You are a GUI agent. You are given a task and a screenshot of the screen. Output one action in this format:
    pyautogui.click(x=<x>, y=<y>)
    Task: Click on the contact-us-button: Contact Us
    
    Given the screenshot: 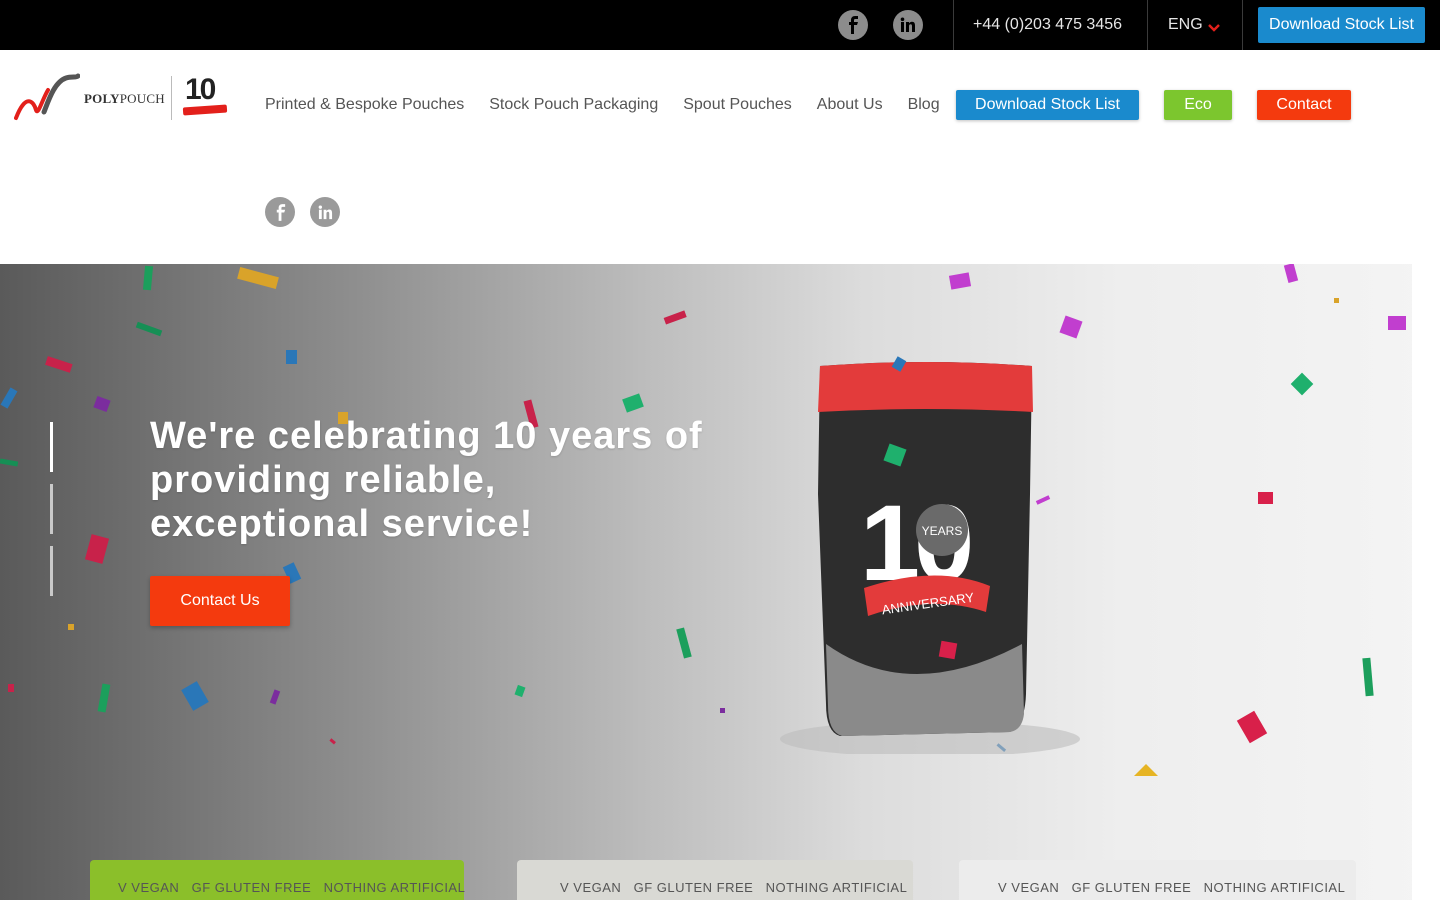 What is the action you would take?
    pyautogui.click(x=220, y=601)
    